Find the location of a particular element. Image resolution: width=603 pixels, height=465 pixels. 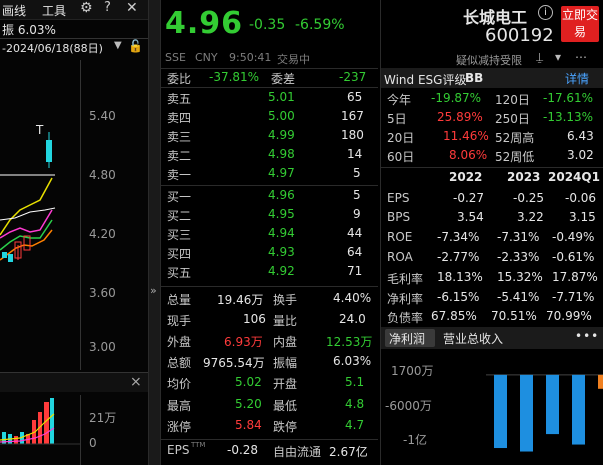

bell-icon: ⍊ is located at coordinates (539, 57).